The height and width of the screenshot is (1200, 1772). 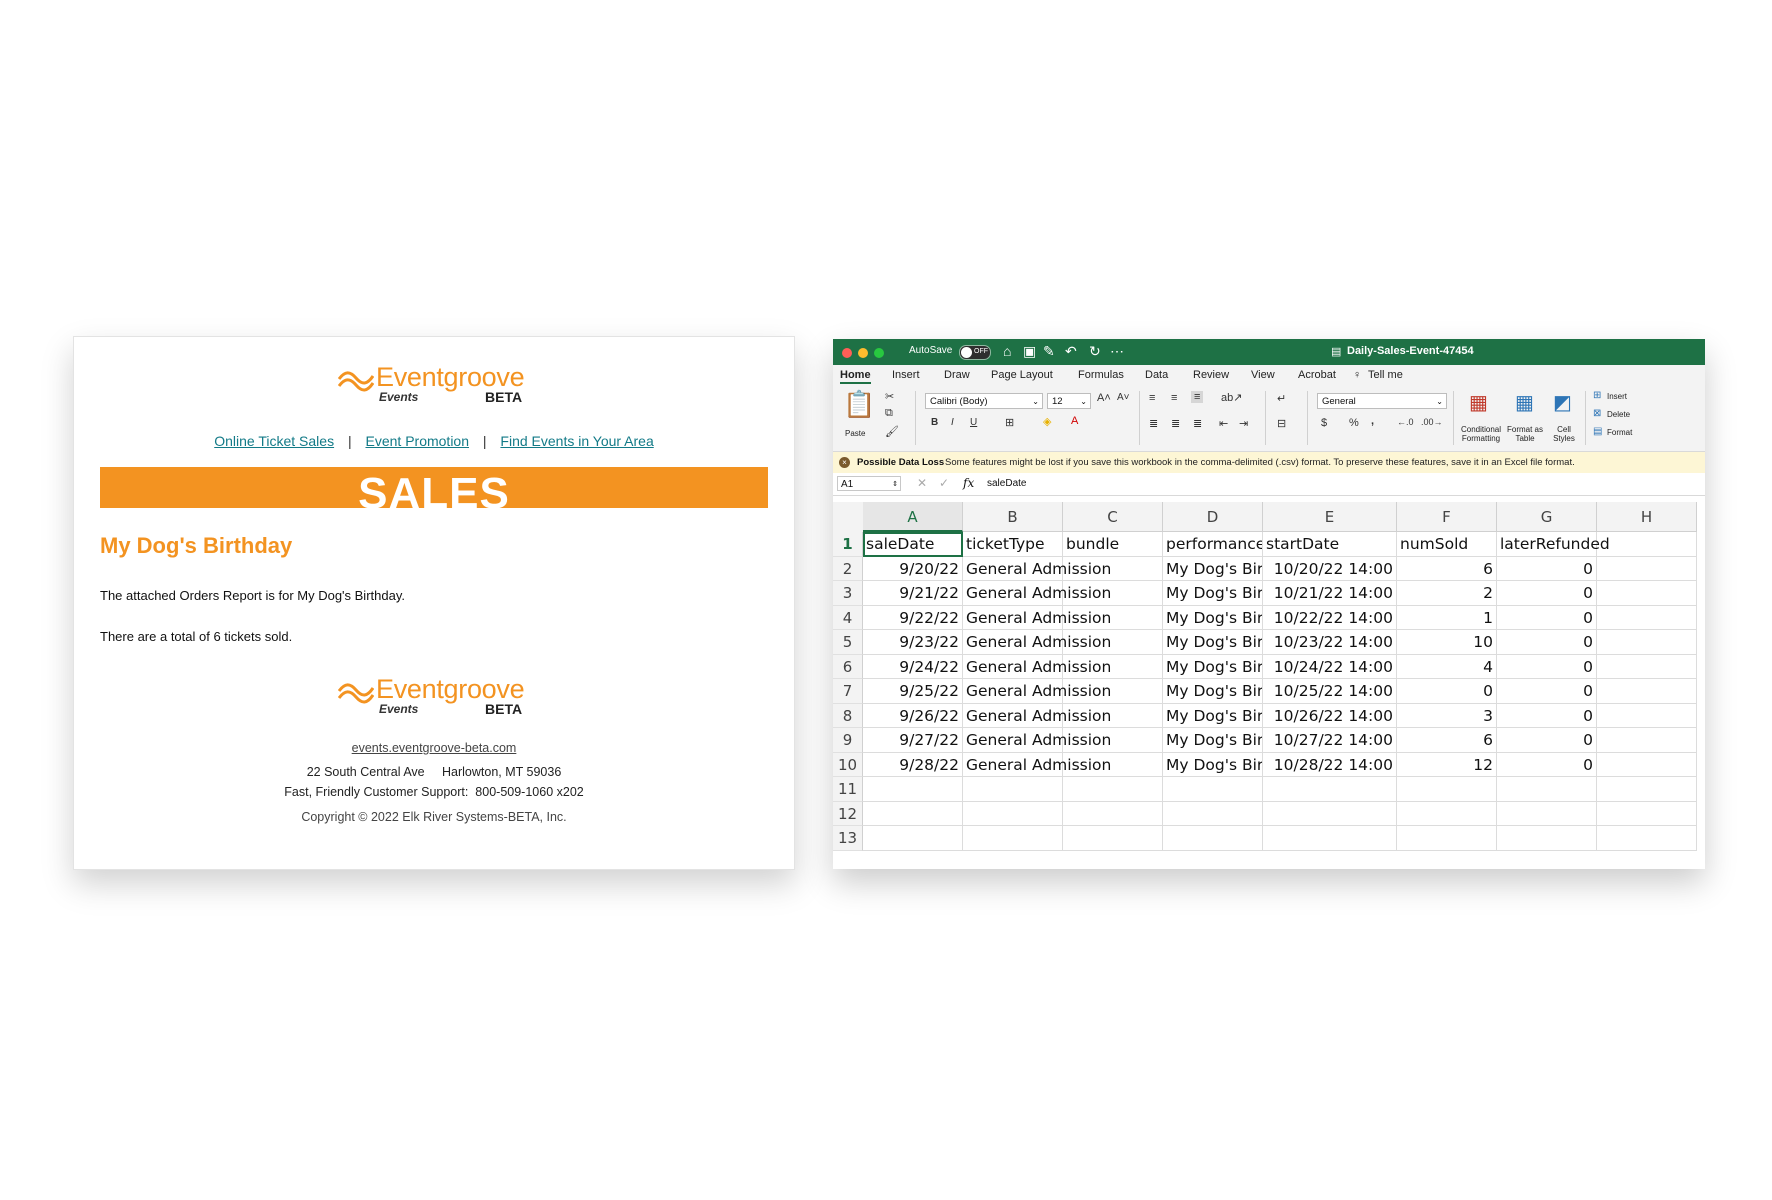 What do you see at coordinates (418, 441) in the screenshot?
I see `nav-event-promotion: Event Promotion` at bounding box center [418, 441].